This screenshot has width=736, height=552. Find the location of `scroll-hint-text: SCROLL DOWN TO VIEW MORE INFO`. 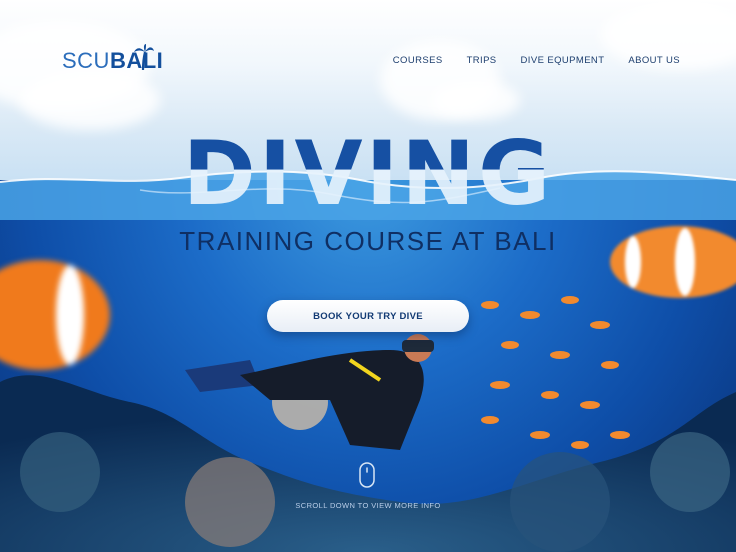

scroll-hint-text: SCROLL DOWN TO VIEW MORE INFO is located at coordinates (368, 505).